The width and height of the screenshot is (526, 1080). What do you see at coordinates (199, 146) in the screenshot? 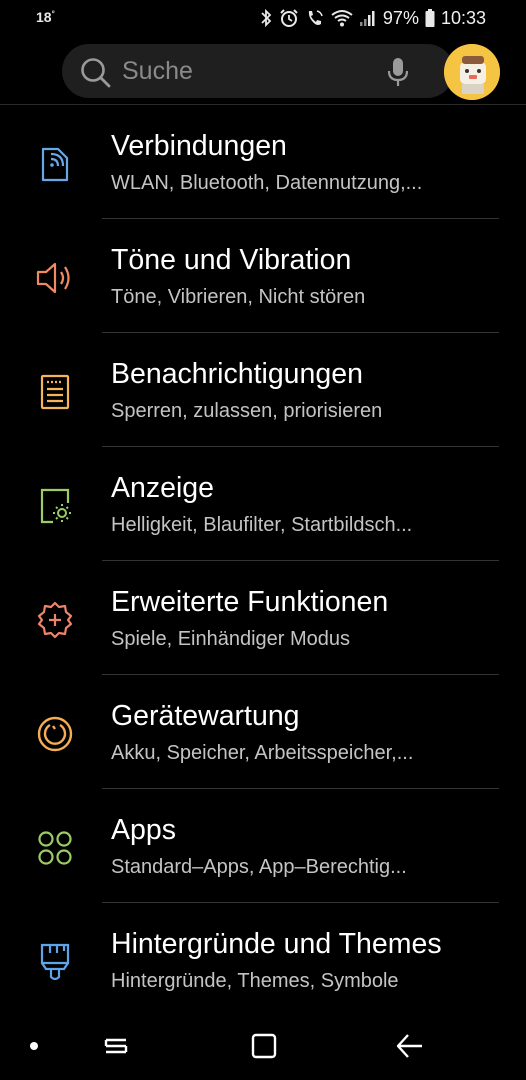
I see `item-title: Verbindungen` at bounding box center [199, 146].